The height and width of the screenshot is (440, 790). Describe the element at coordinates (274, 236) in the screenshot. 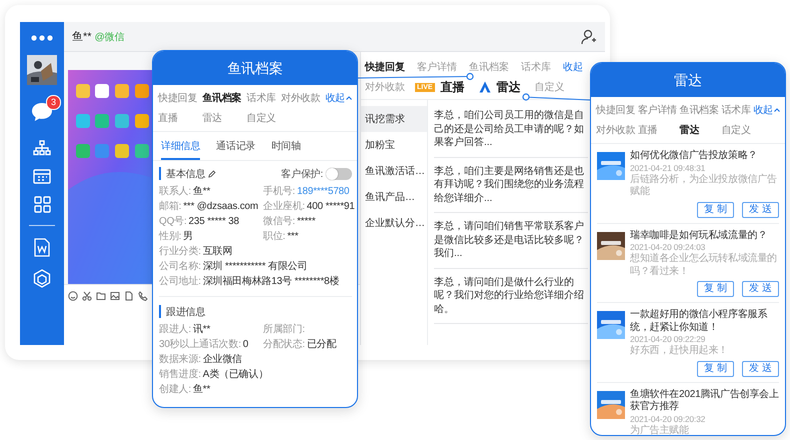

I see `field-label: 职位:` at that location.